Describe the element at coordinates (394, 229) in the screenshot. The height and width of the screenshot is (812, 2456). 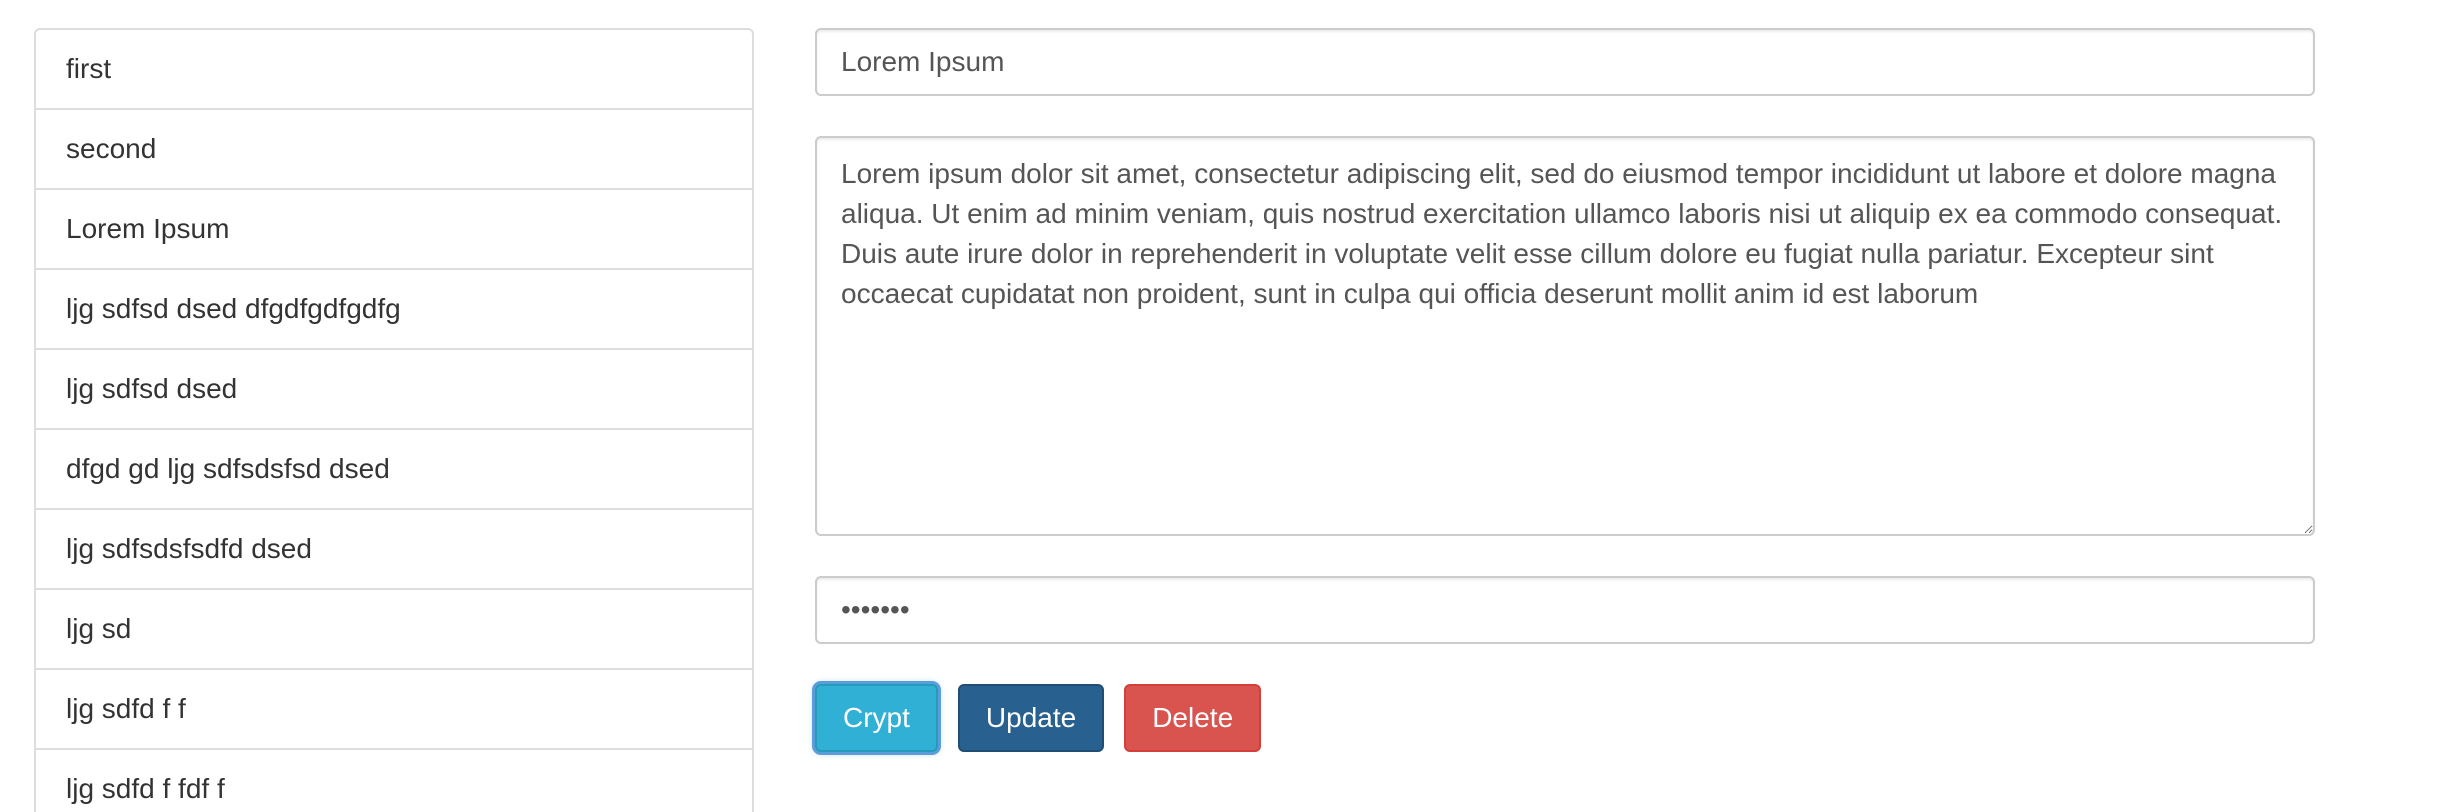
I see `list-item: Lorem Ipsum` at that location.